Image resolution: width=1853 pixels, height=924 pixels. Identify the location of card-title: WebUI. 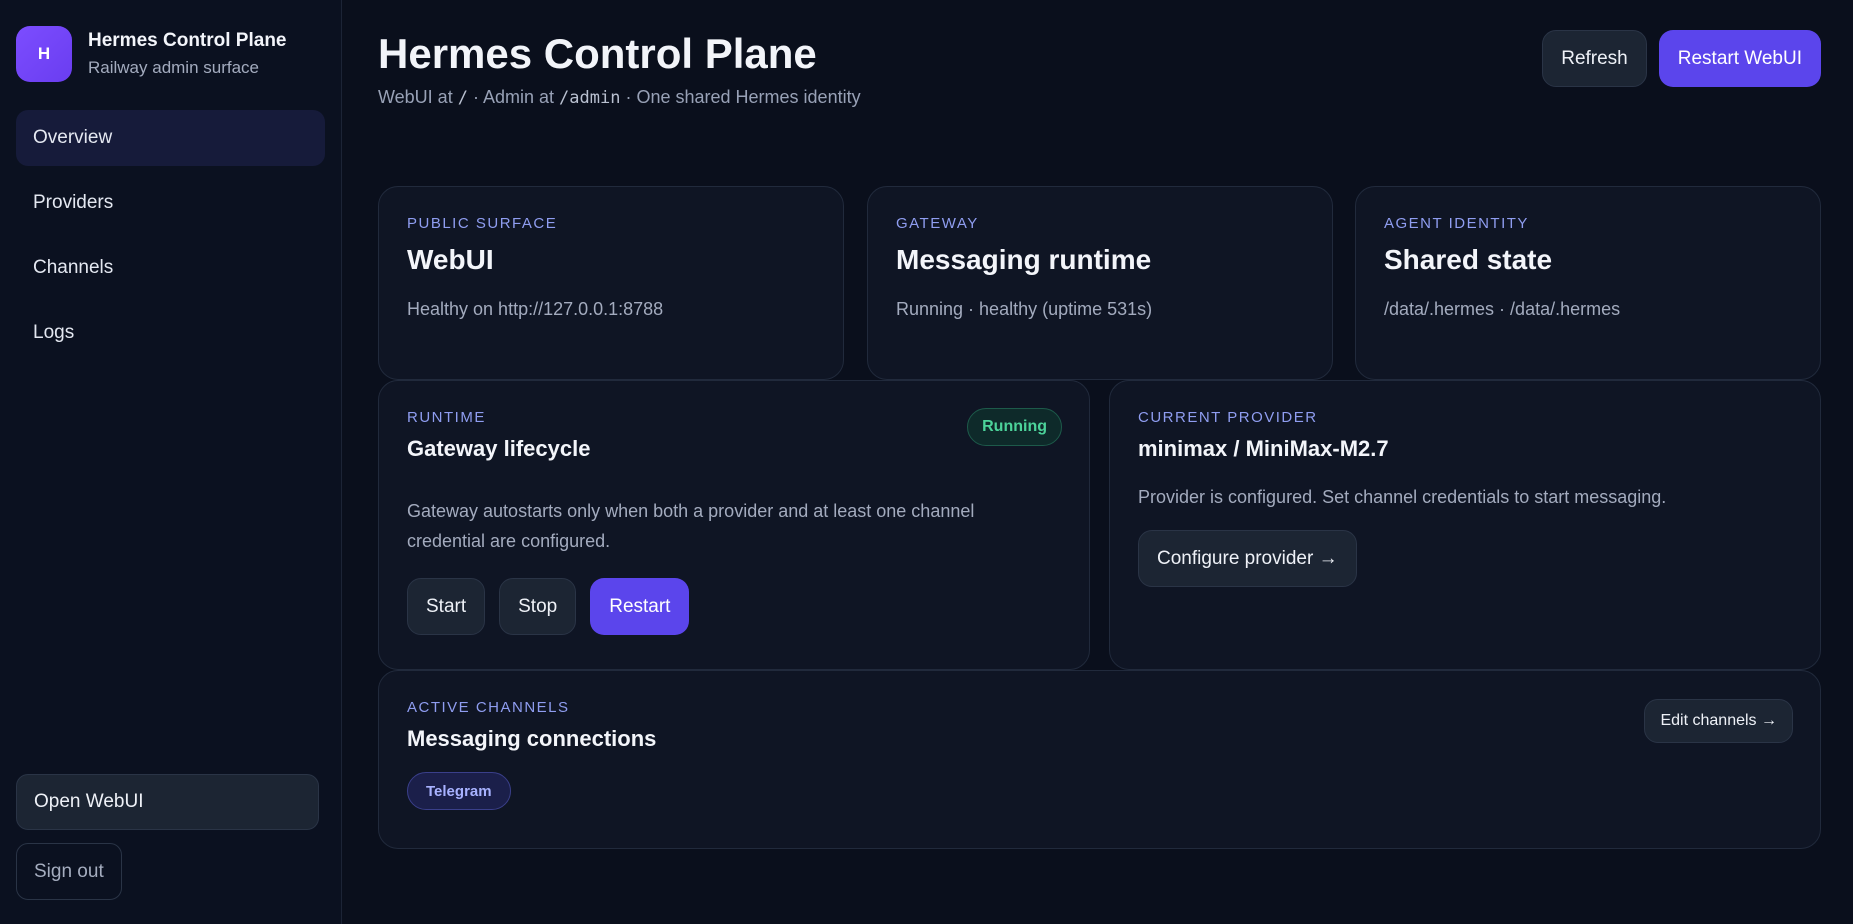
(450, 259).